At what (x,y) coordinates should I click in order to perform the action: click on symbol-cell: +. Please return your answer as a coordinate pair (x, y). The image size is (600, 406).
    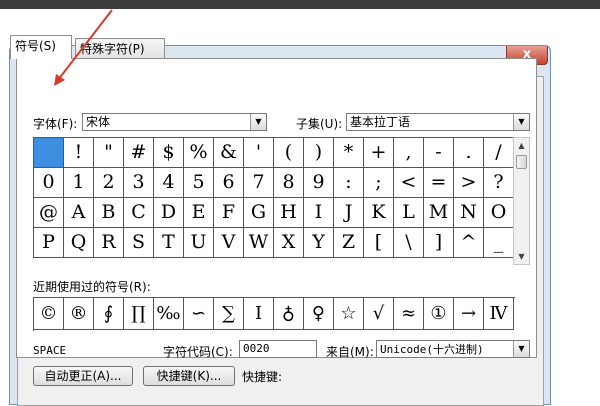
    Looking at the image, I should click on (379, 153).